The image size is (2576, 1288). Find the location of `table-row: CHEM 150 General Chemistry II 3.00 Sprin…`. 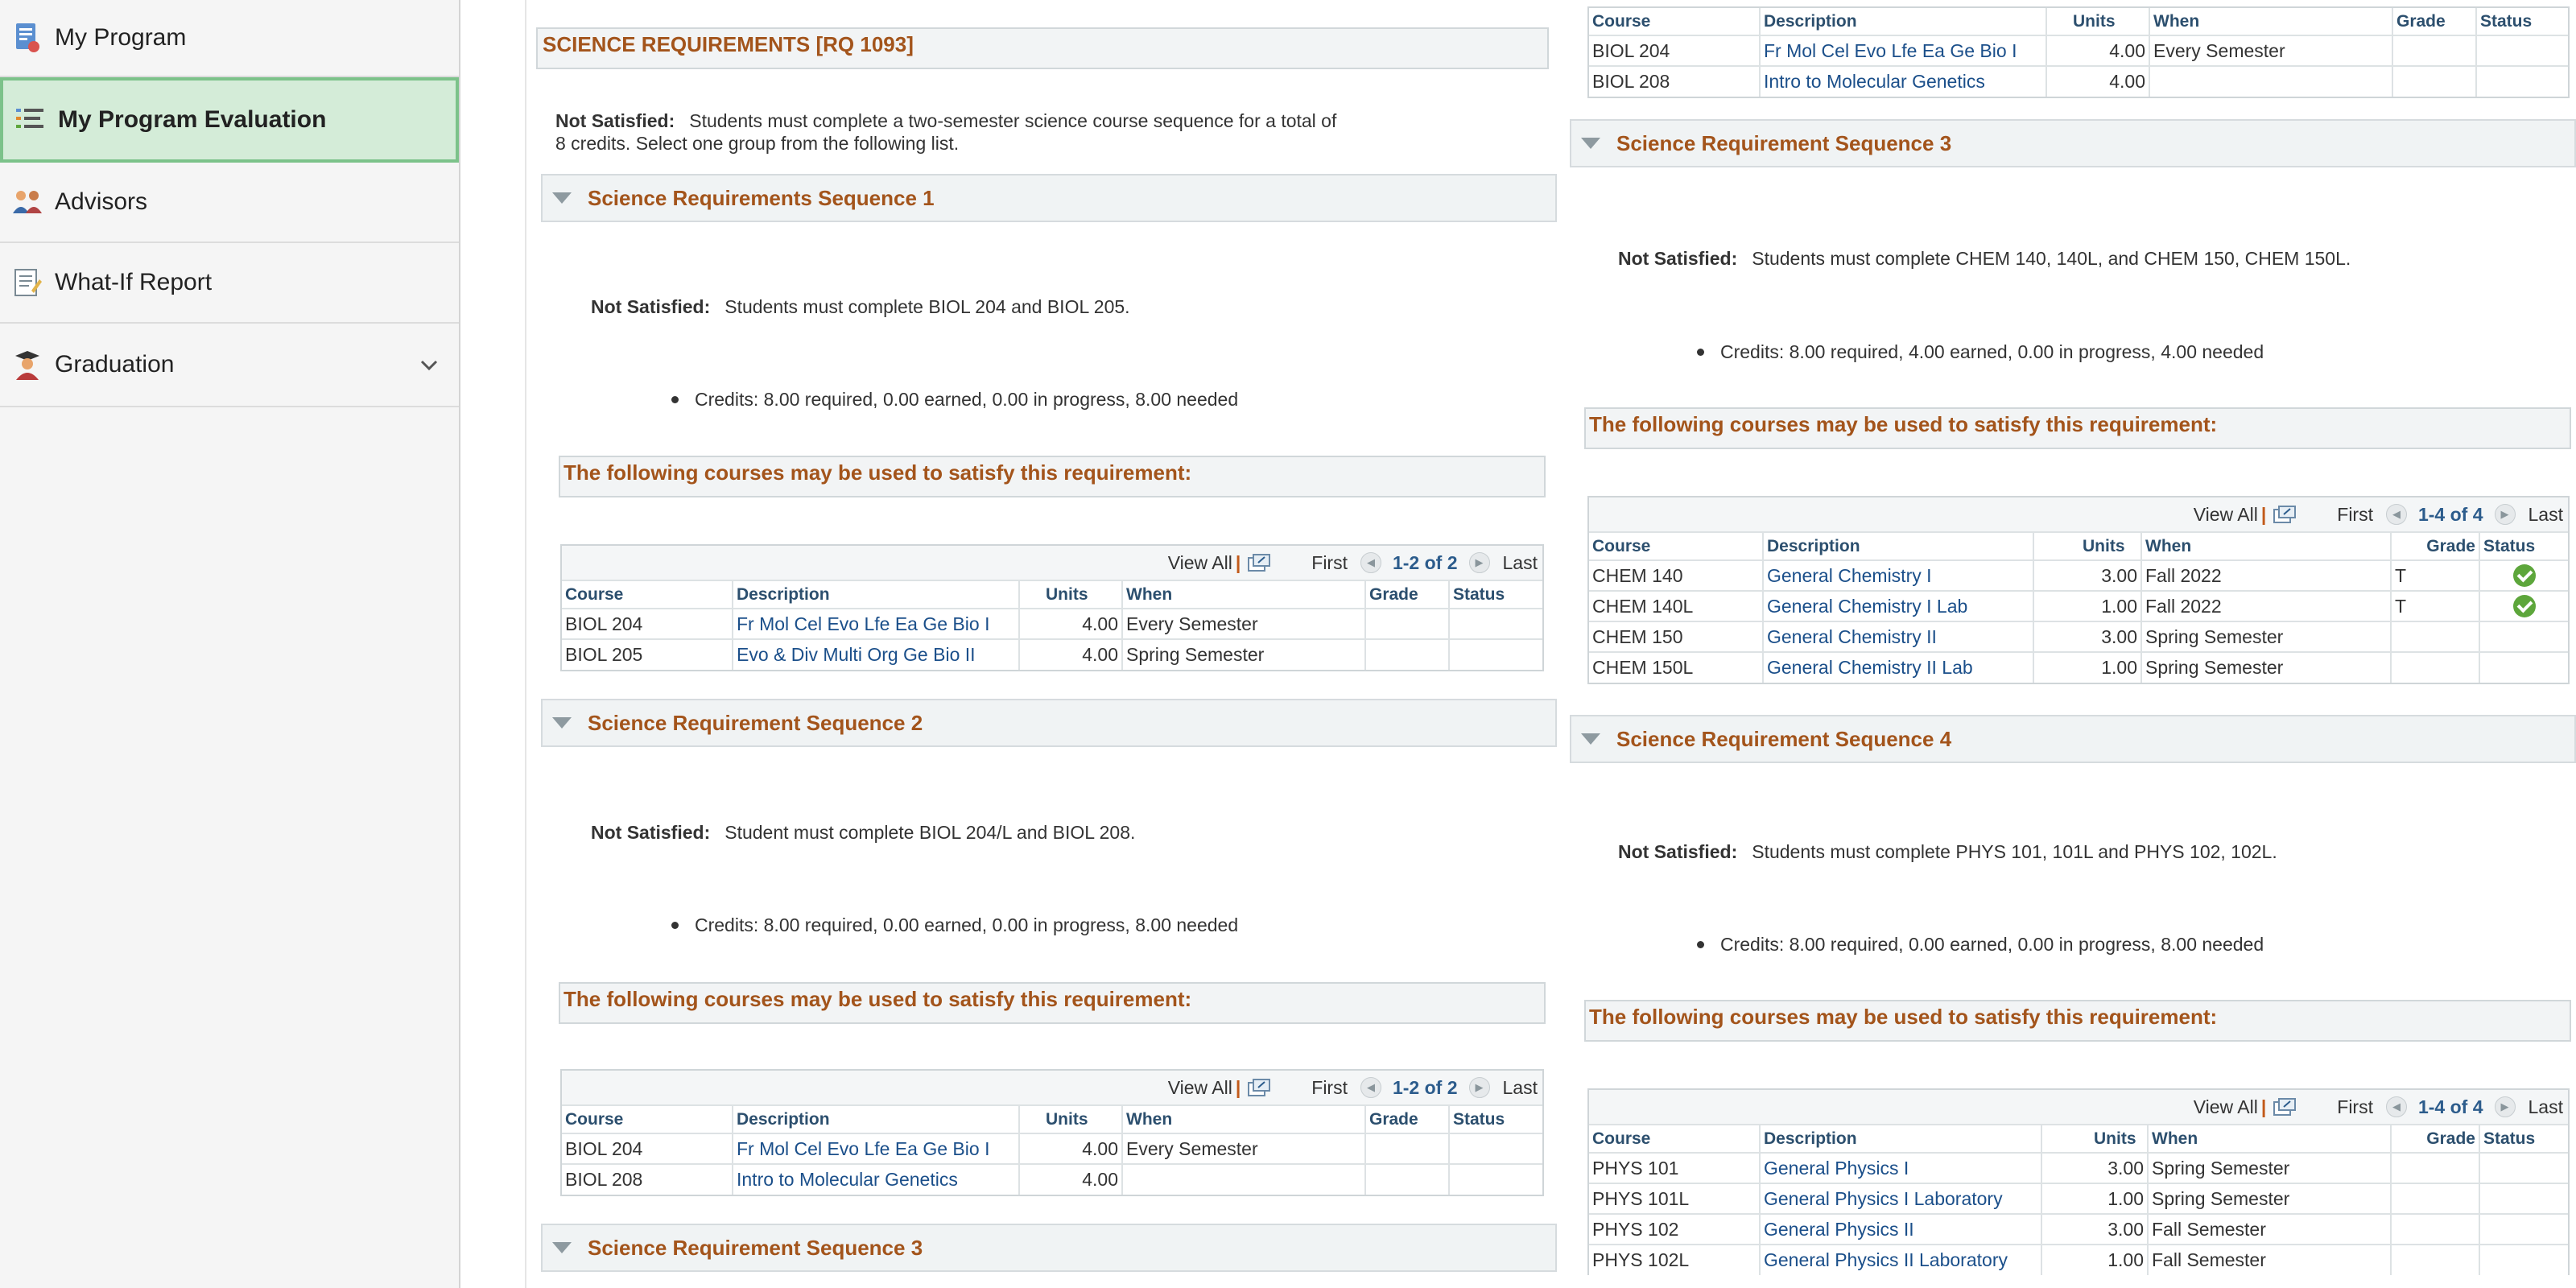

table-row: CHEM 150 General Chemistry II 3.00 Sprin… is located at coordinates (2078, 637).